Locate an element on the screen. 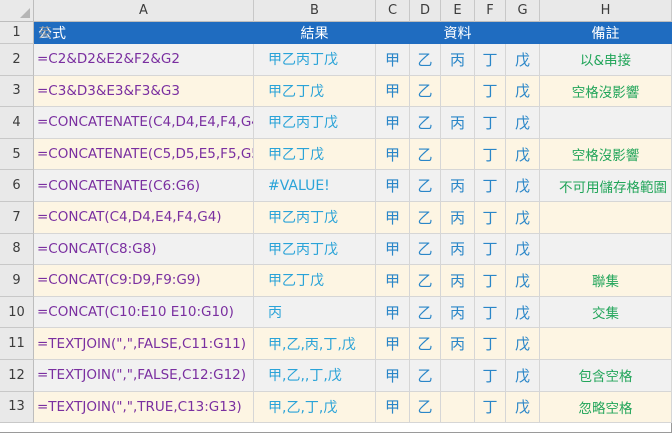 Image resolution: width=672 pixels, height=433 pixels. formula-cell: =C3&D3&E3&F3&G3 is located at coordinates (144, 91).